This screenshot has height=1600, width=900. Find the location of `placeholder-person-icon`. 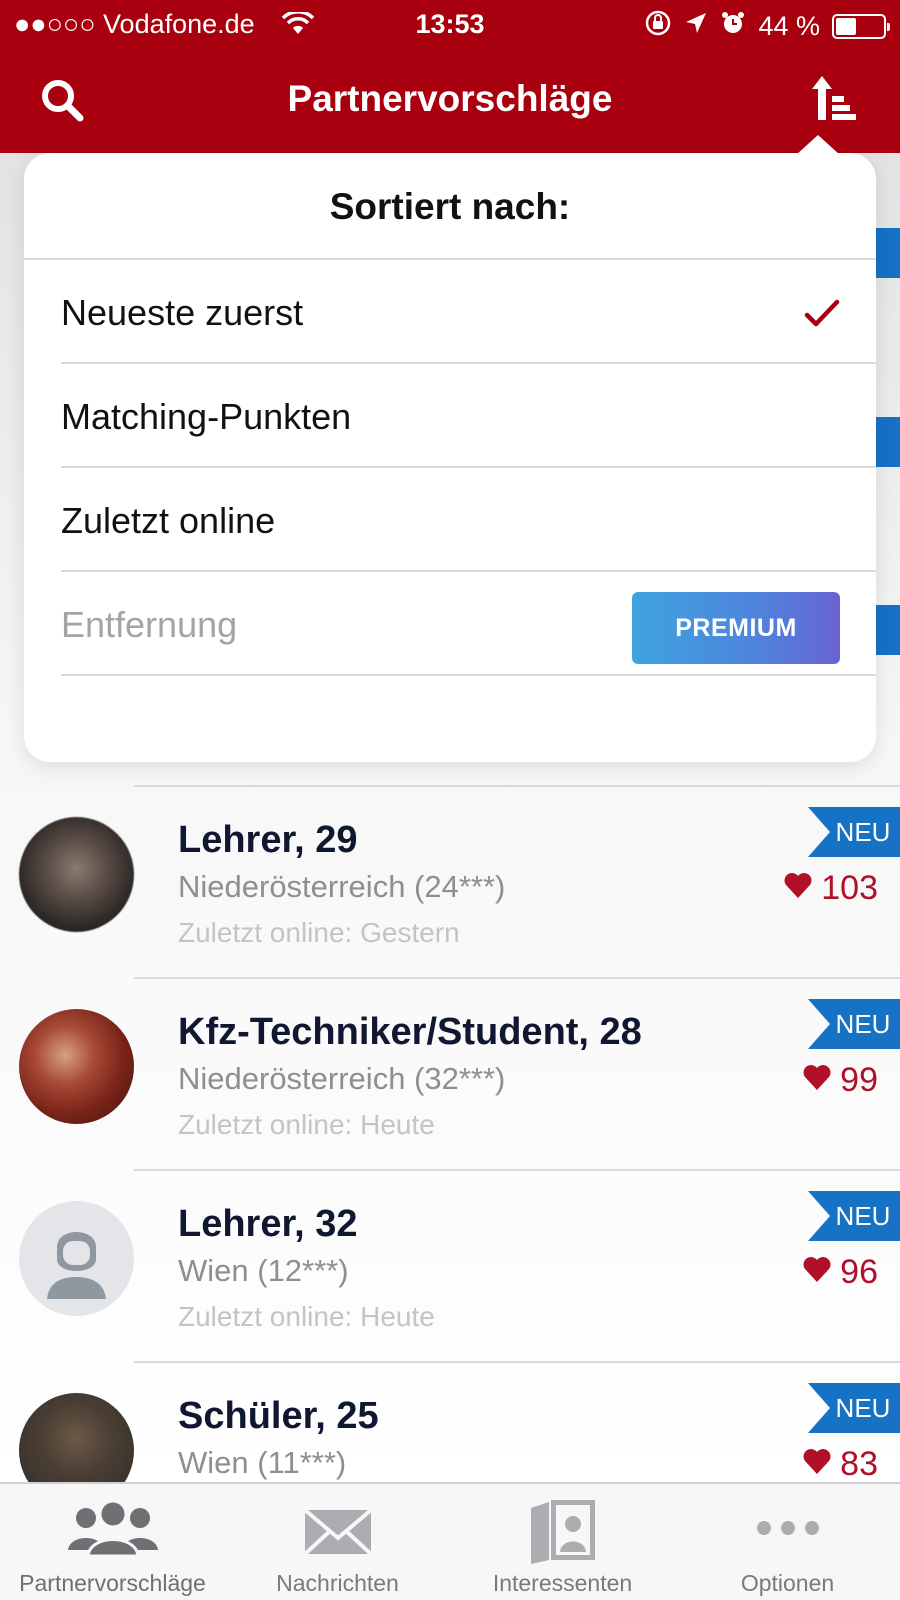

placeholder-person-icon is located at coordinates (76, 1258).